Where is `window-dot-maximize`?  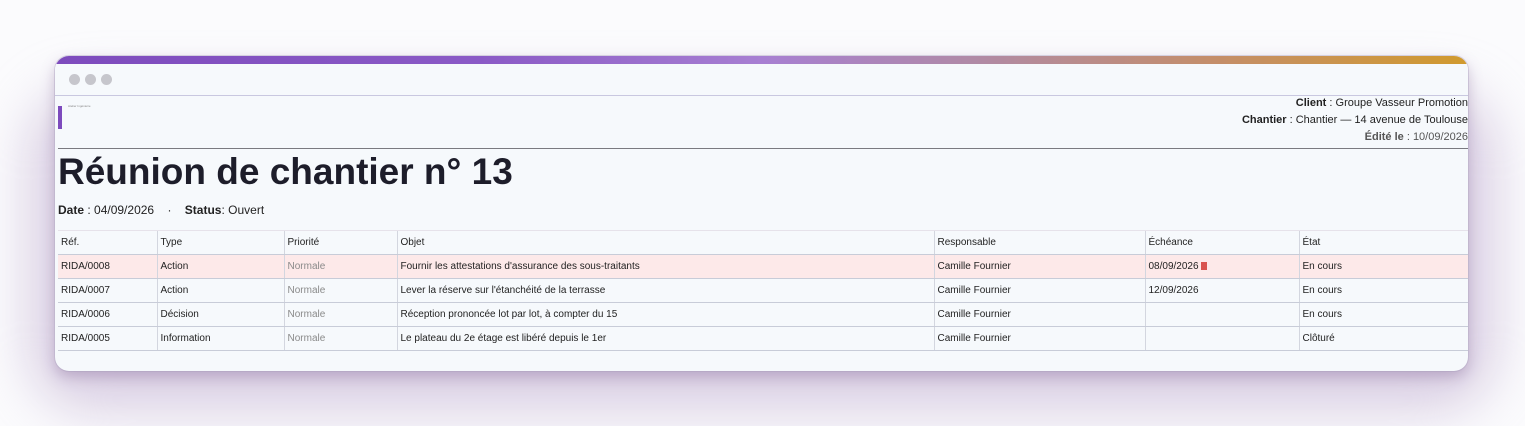 window-dot-maximize is located at coordinates (106, 79).